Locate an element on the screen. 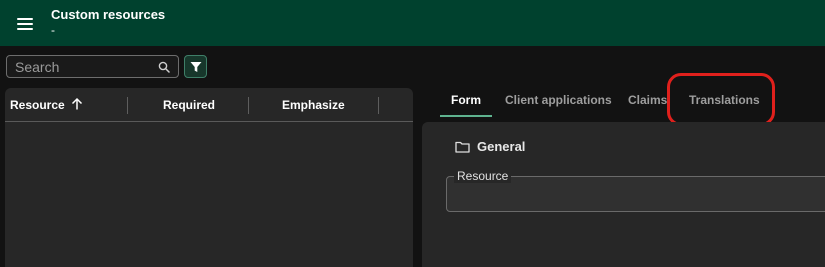  search-box is located at coordinates (92, 66).